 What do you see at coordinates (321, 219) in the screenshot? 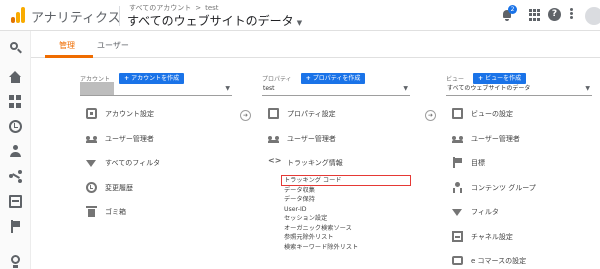
I see `submenu-item-session-settings: セッション設定` at bounding box center [321, 219].